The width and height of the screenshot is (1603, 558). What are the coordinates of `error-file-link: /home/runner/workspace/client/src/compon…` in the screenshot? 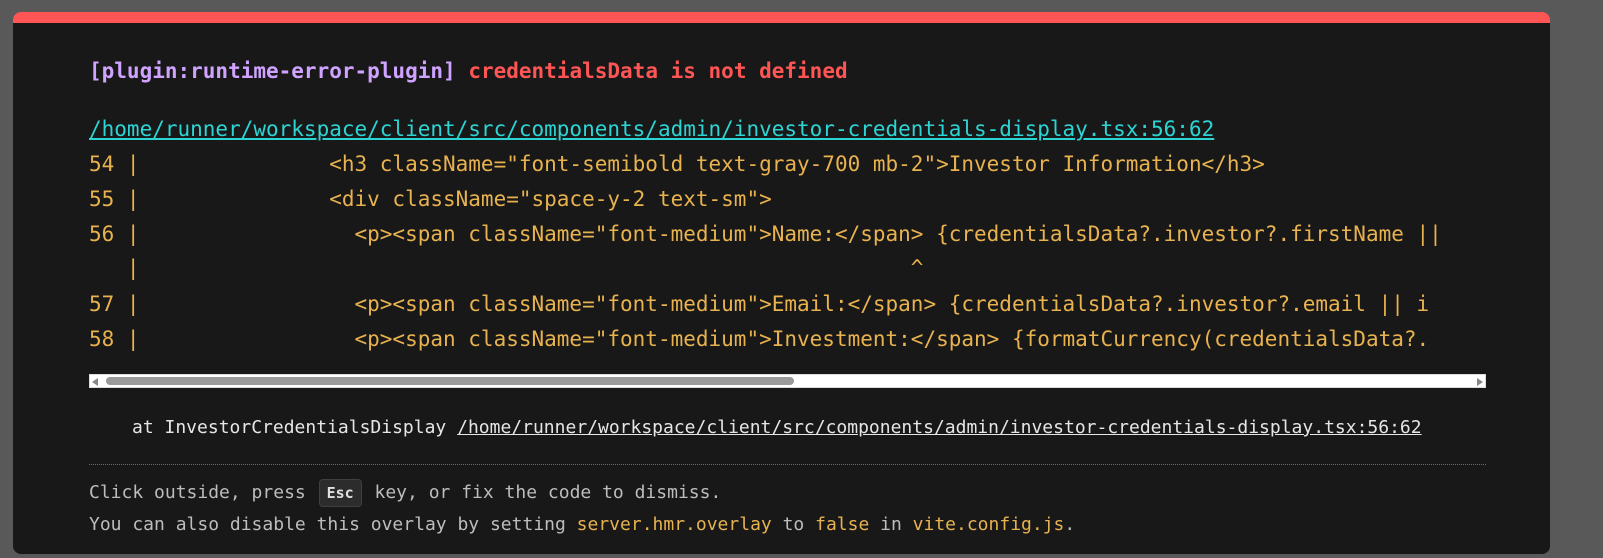 It's located at (651, 129).